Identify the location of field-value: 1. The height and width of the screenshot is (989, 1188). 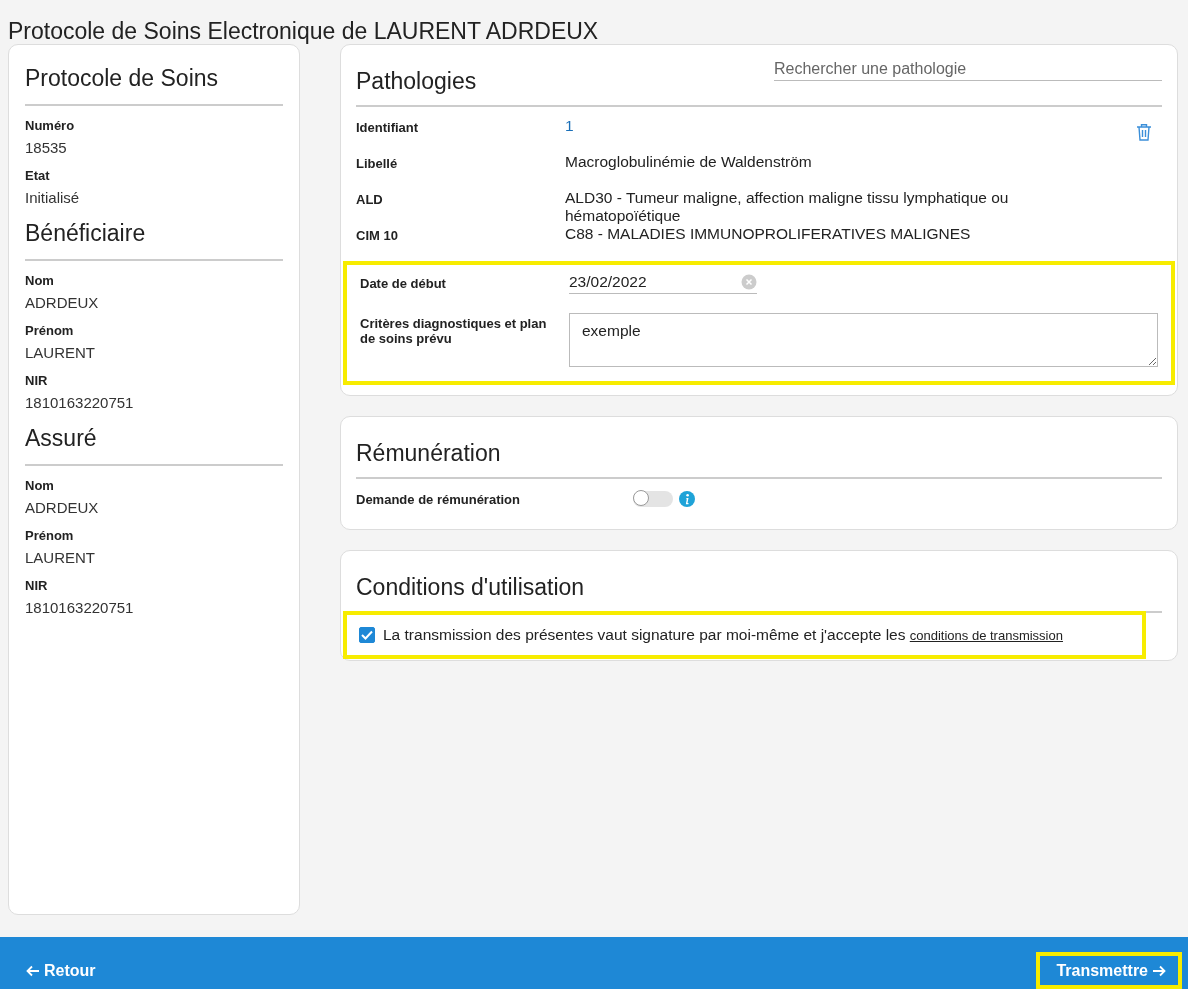
(570, 126).